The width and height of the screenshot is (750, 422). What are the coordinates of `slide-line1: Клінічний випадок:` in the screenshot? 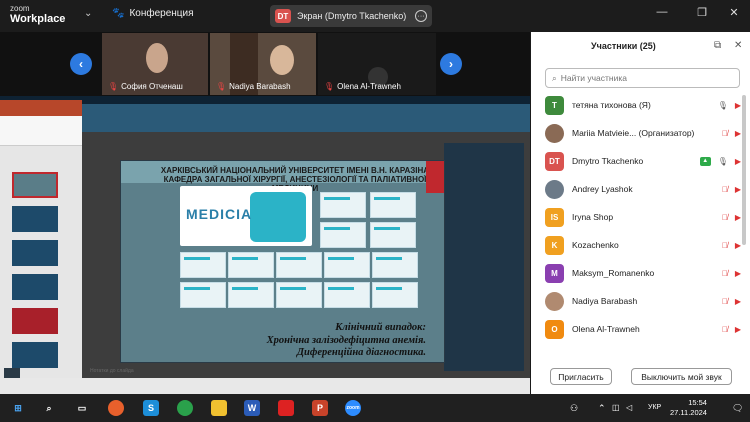 It's located at (380, 327).